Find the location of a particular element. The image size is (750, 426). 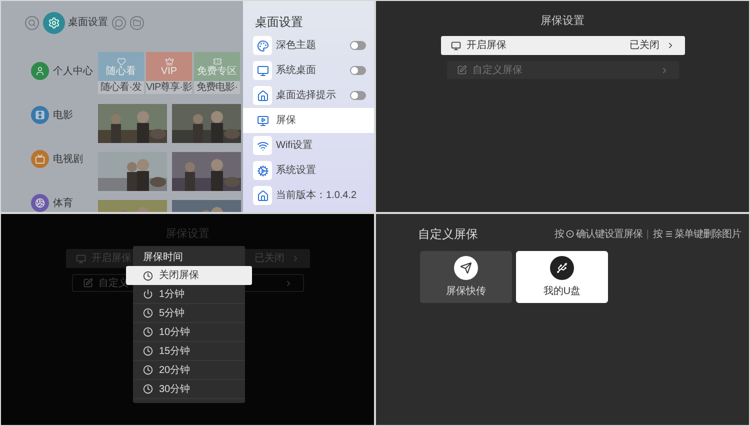

tile-title: 随心看 is located at coordinates (121, 71).